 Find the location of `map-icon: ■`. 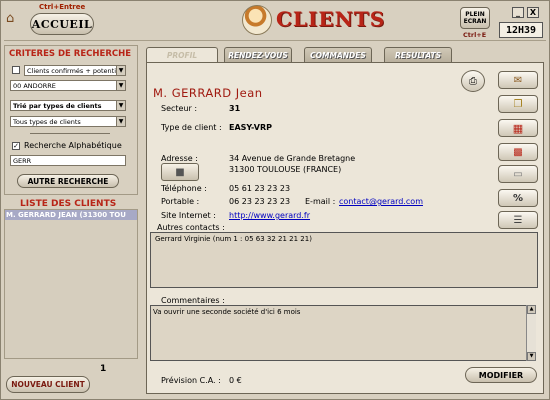

map-icon: ■ is located at coordinates (180, 172).